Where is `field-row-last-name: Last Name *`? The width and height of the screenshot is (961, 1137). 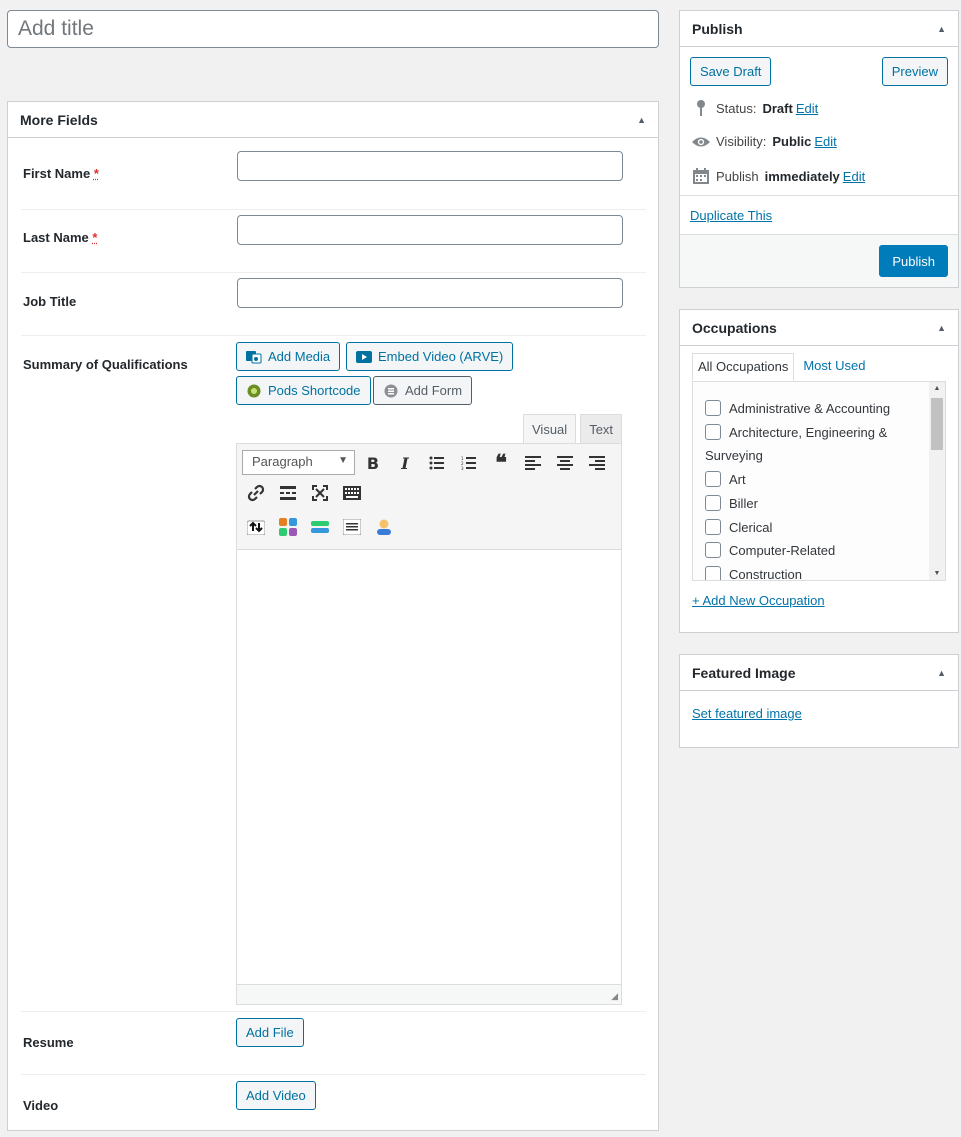 field-row-last-name: Last Name * is located at coordinates (333, 240).